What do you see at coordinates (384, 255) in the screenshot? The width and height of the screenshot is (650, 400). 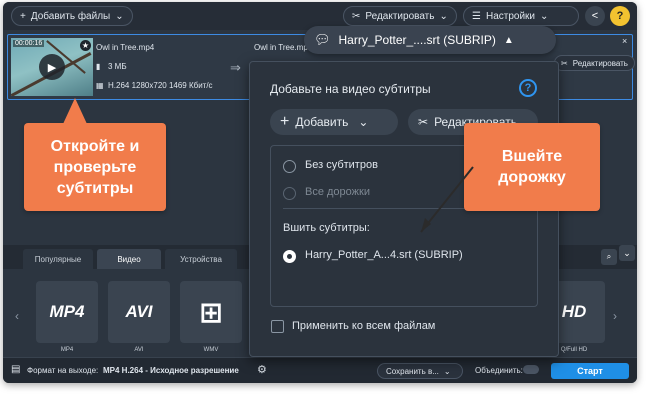 I see `option-burn-track: Harry_Potter_A...4.srt (SUBRIP)` at bounding box center [384, 255].